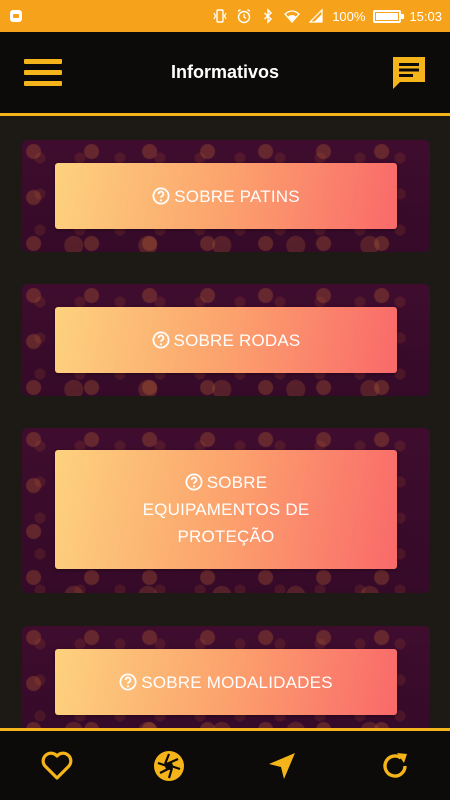 This screenshot has width=450, height=800. I want to click on wifi-icon, so click(292, 16).